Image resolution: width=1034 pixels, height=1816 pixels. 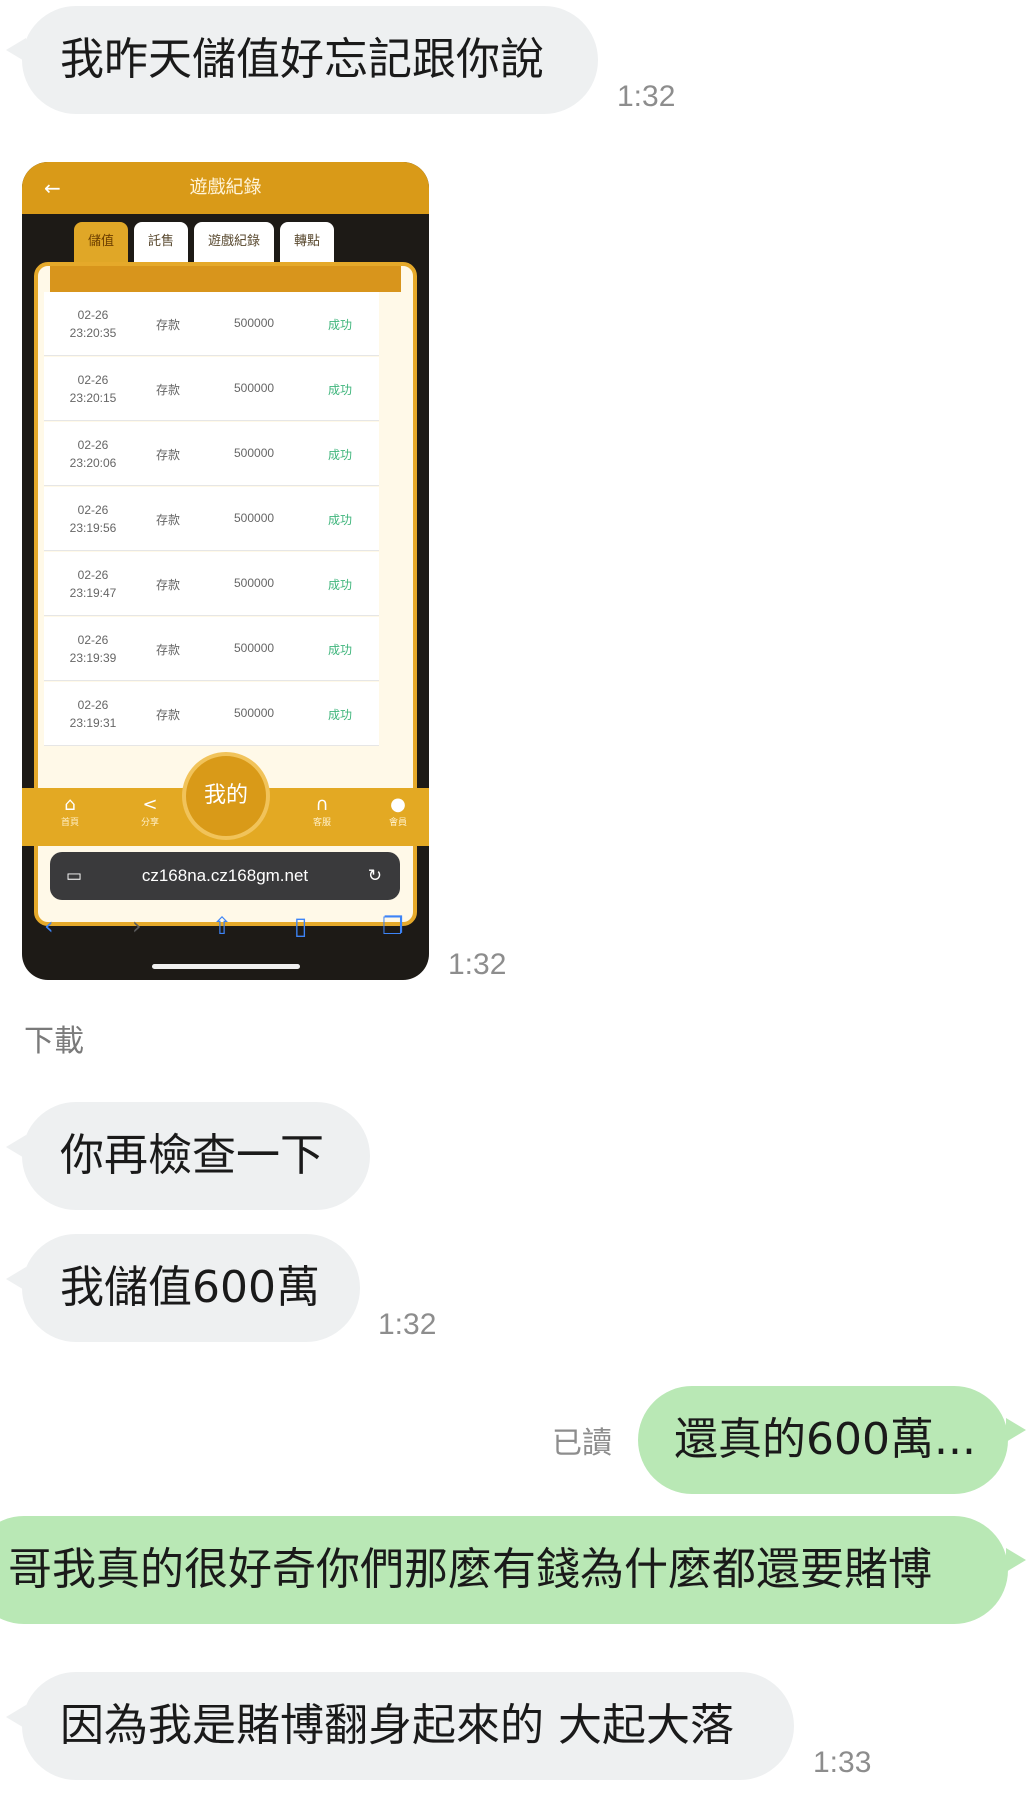 What do you see at coordinates (149, 823) in the screenshot?
I see `nav-label: 分享` at bounding box center [149, 823].